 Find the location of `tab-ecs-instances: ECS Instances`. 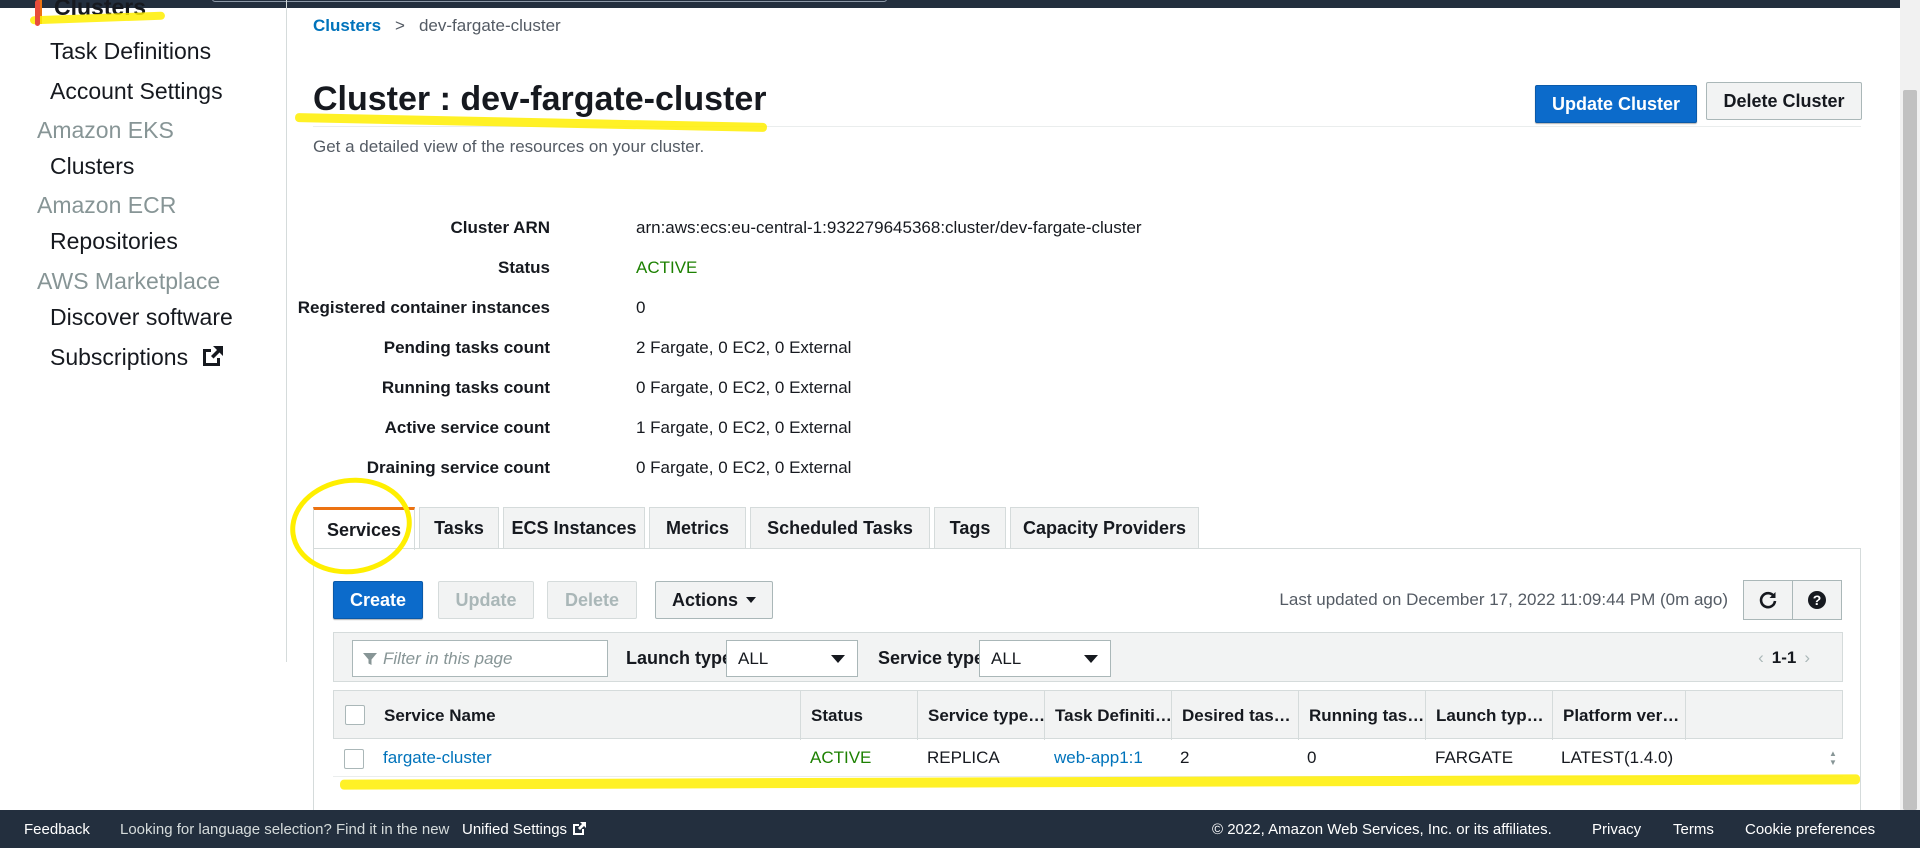

tab-ecs-instances: ECS Instances is located at coordinates (574, 528).